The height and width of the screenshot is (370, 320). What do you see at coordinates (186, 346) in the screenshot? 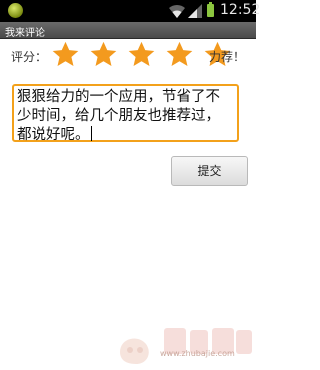
I see `watermark-logo` at bounding box center [186, 346].